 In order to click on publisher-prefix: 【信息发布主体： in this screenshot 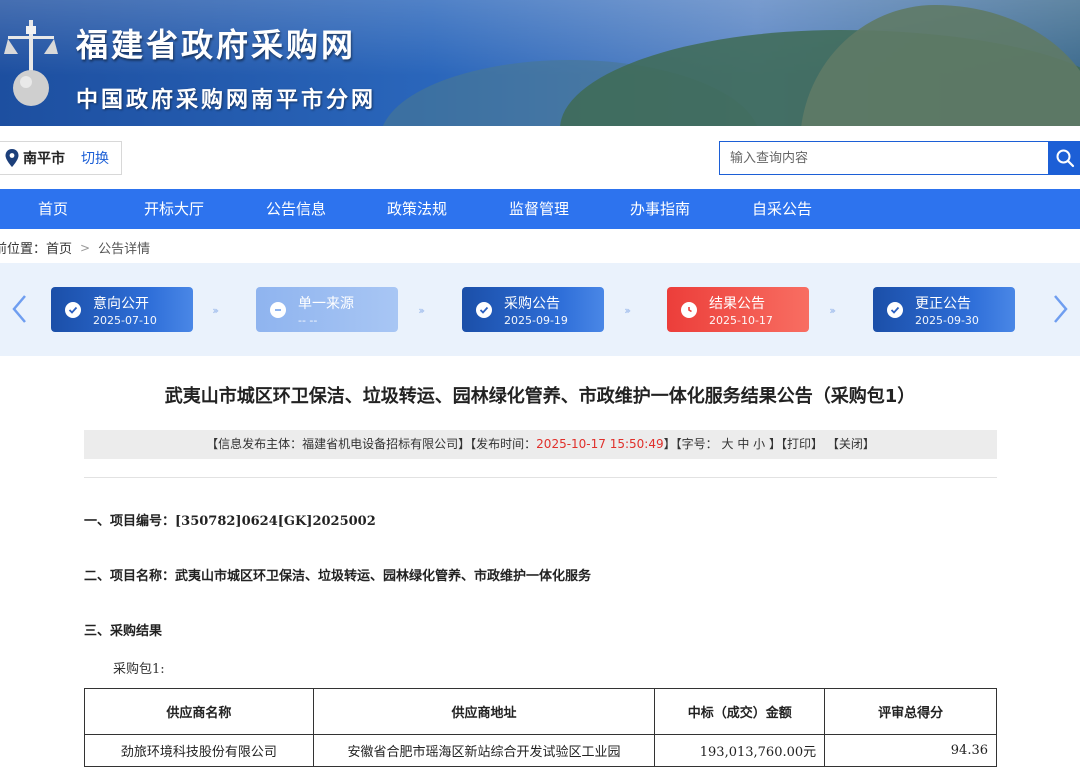, I will do `click(254, 444)`.